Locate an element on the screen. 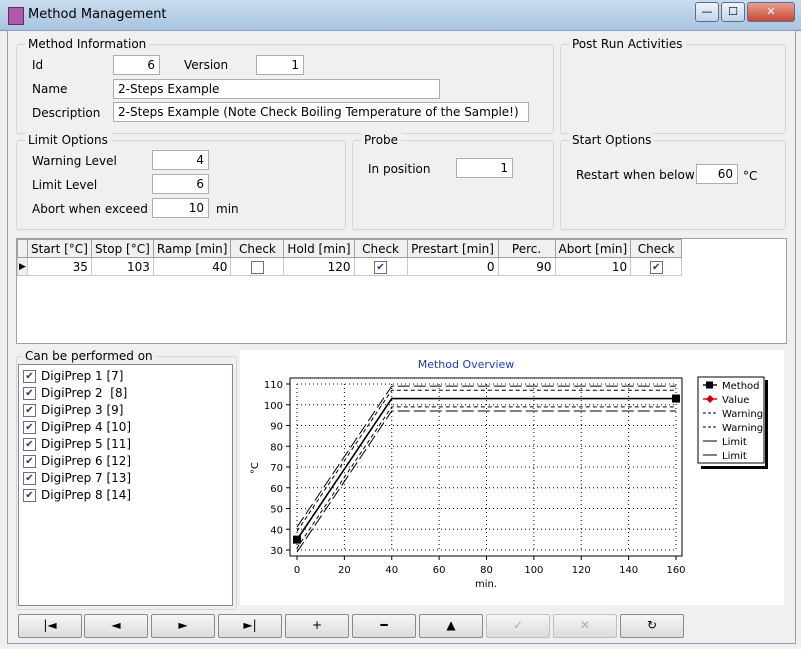 The image size is (801, 649). in-position-field: 1 is located at coordinates (484, 168).